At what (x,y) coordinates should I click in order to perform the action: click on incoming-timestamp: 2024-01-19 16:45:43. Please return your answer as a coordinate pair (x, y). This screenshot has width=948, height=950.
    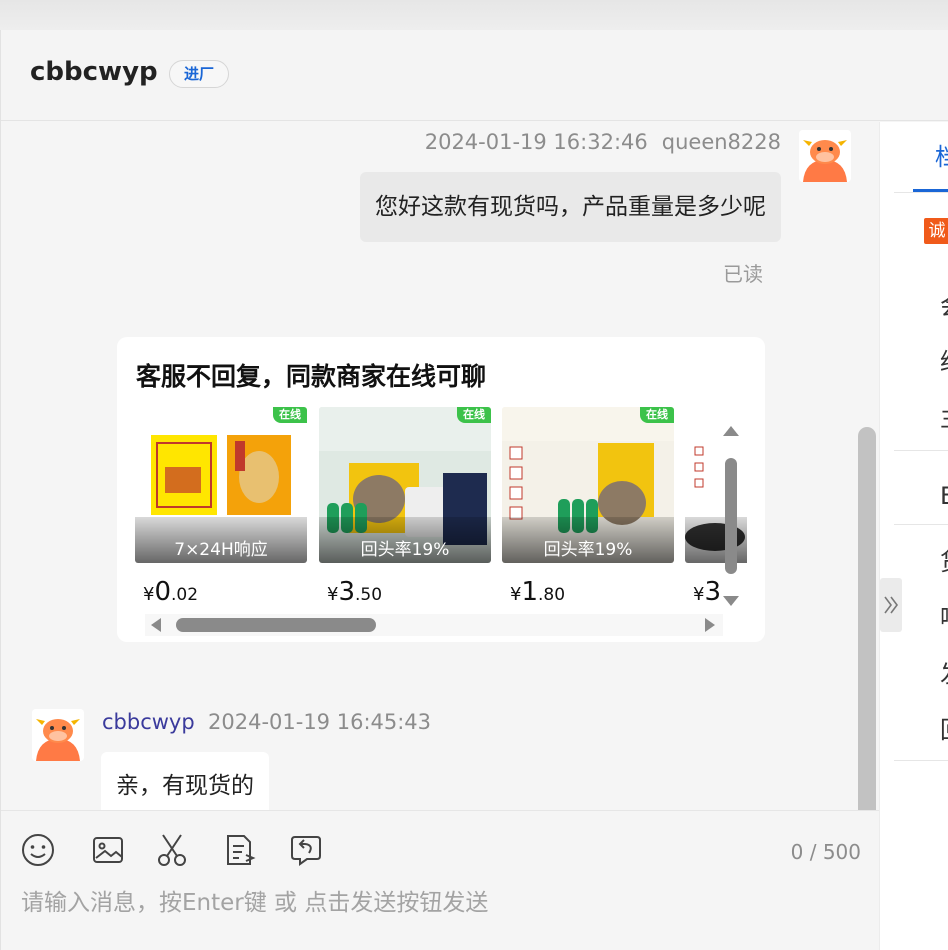
    Looking at the image, I should click on (320, 722).